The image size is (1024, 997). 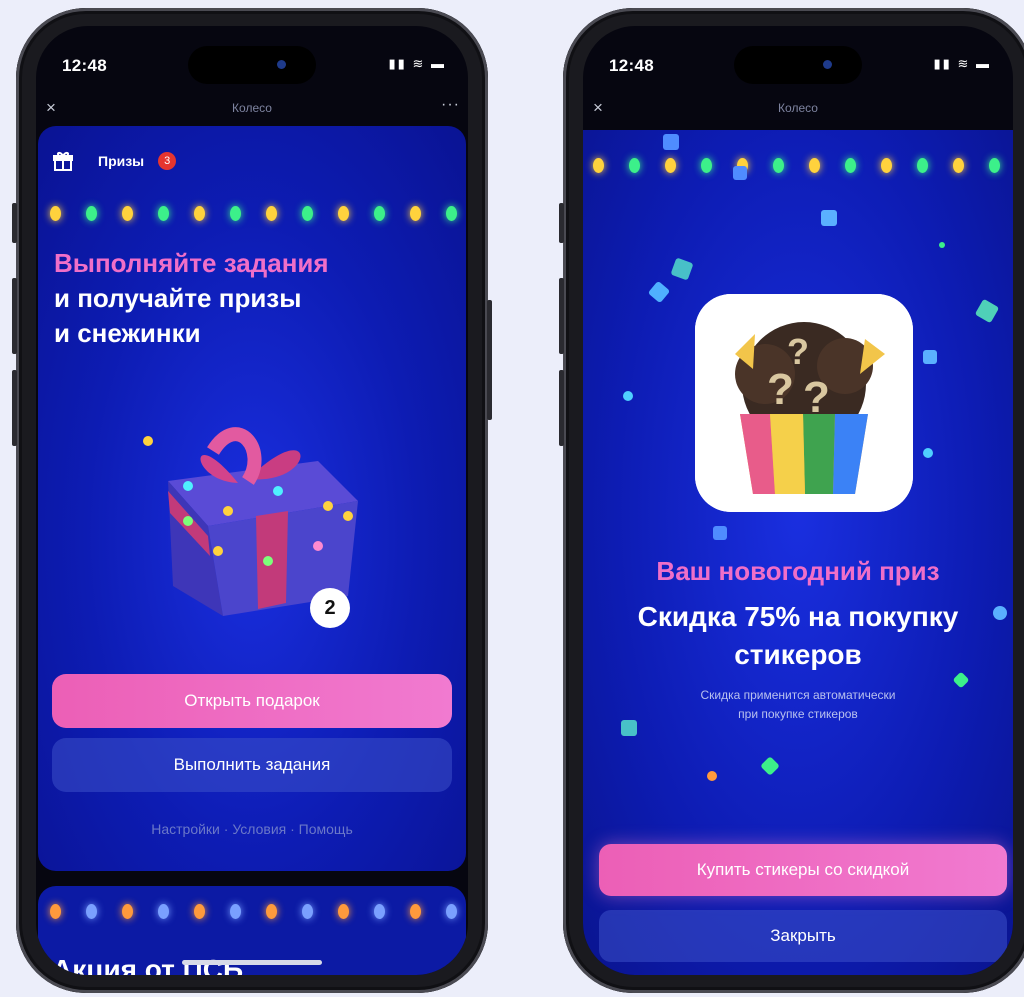 I want to click on footer-links: Настройки · Условия · Помощь, so click(x=252, y=829).